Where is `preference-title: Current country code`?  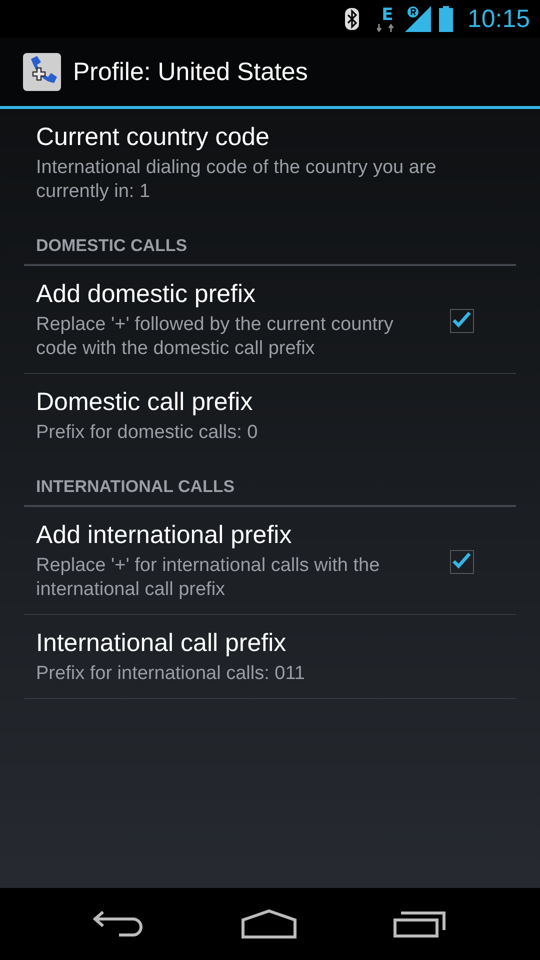 preference-title: Current country code is located at coordinates (153, 137).